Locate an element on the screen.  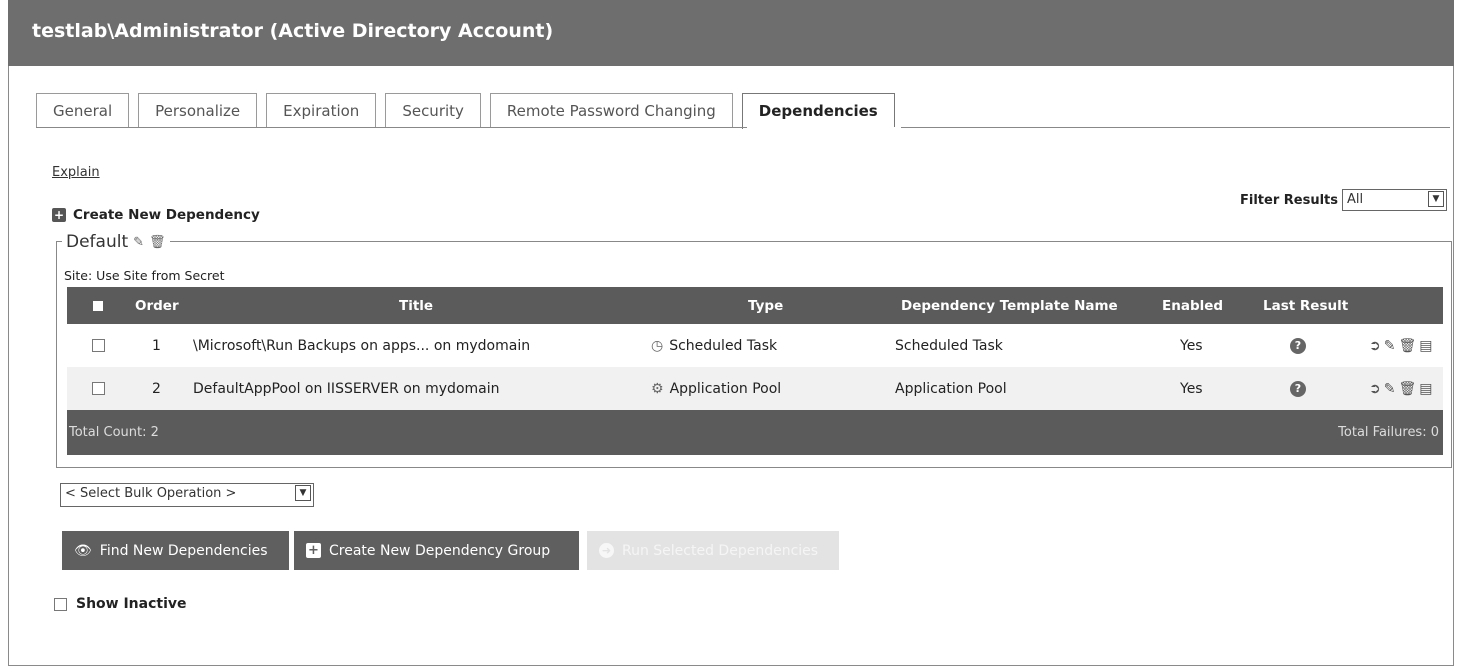
tab-dependencies: Dependencies is located at coordinates (818, 111).